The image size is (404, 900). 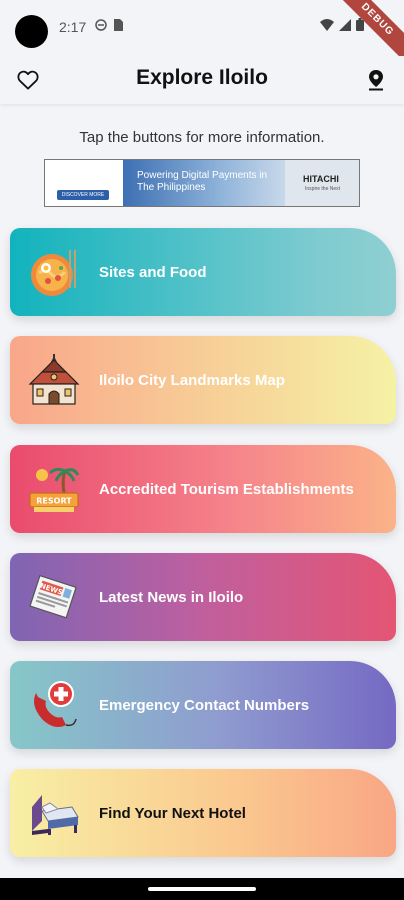 What do you see at coordinates (323, 189) in the screenshot?
I see `ad-tagline: Inspire the Next` at bounding box center [323, 189].